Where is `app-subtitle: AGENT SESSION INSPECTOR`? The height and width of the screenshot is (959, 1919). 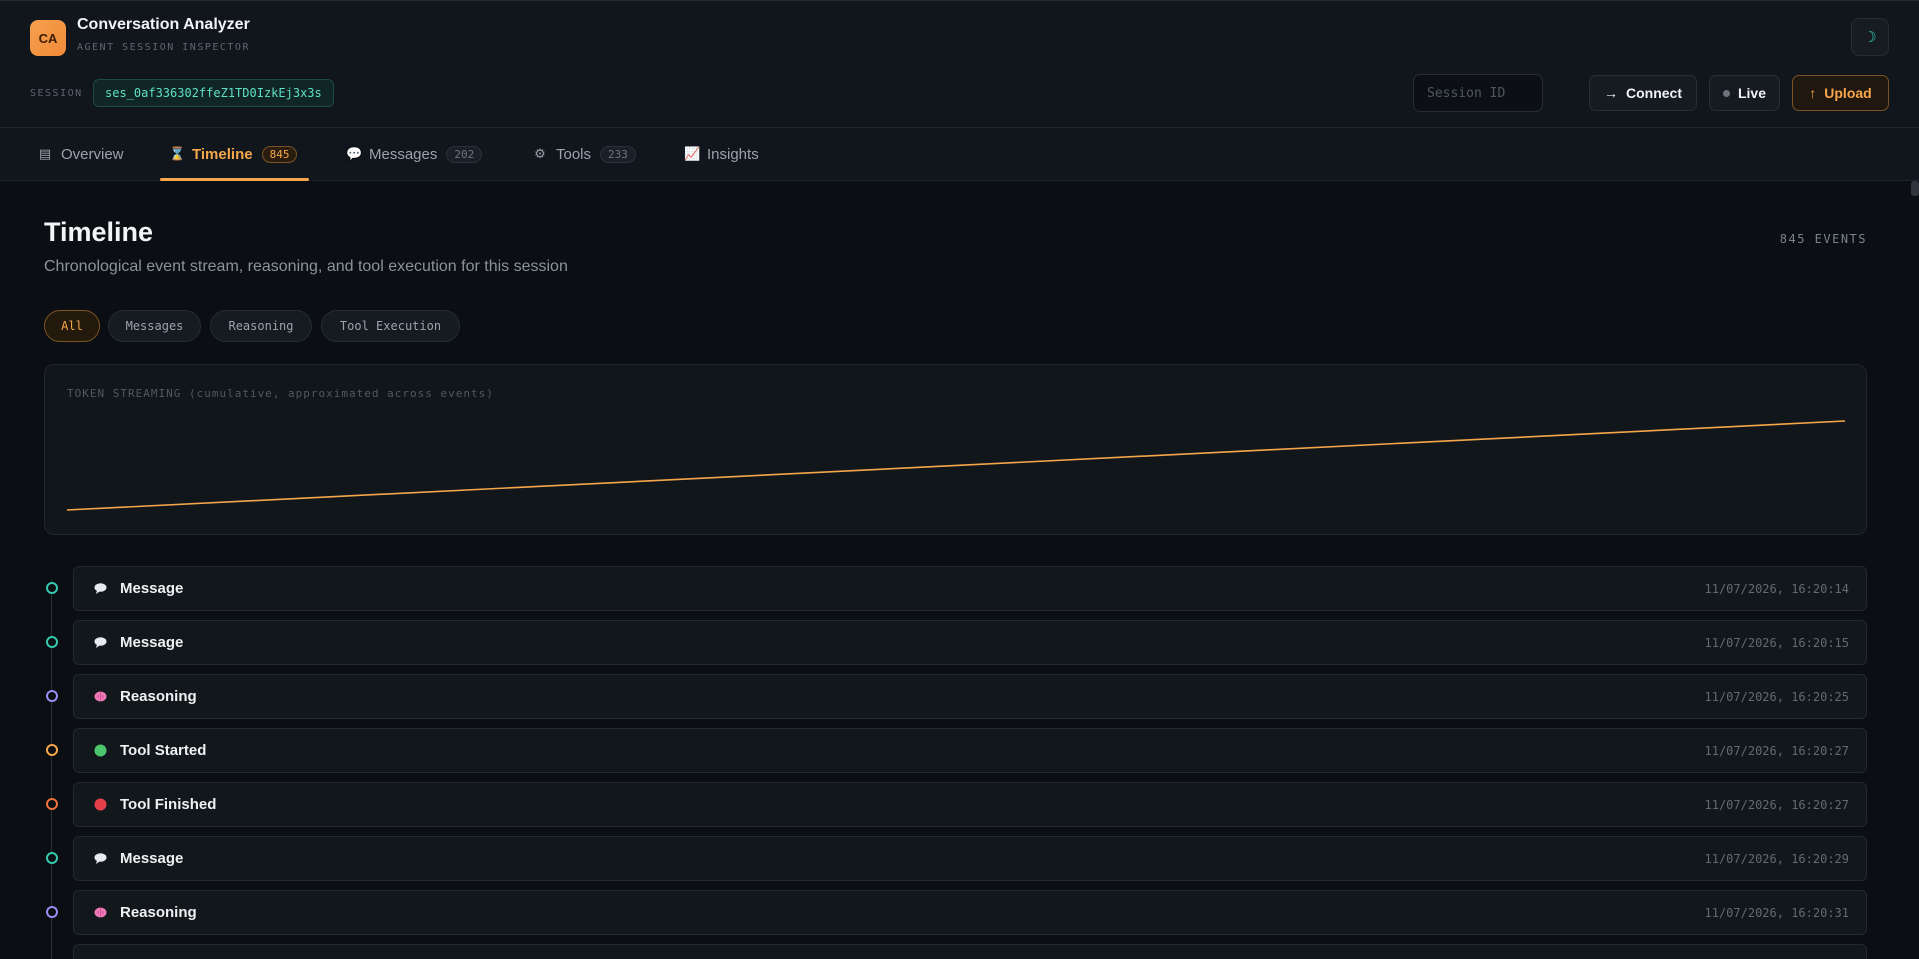
app-subtitle: AGENT SESSION INSPECTOR is located at coordinates (163, 47).